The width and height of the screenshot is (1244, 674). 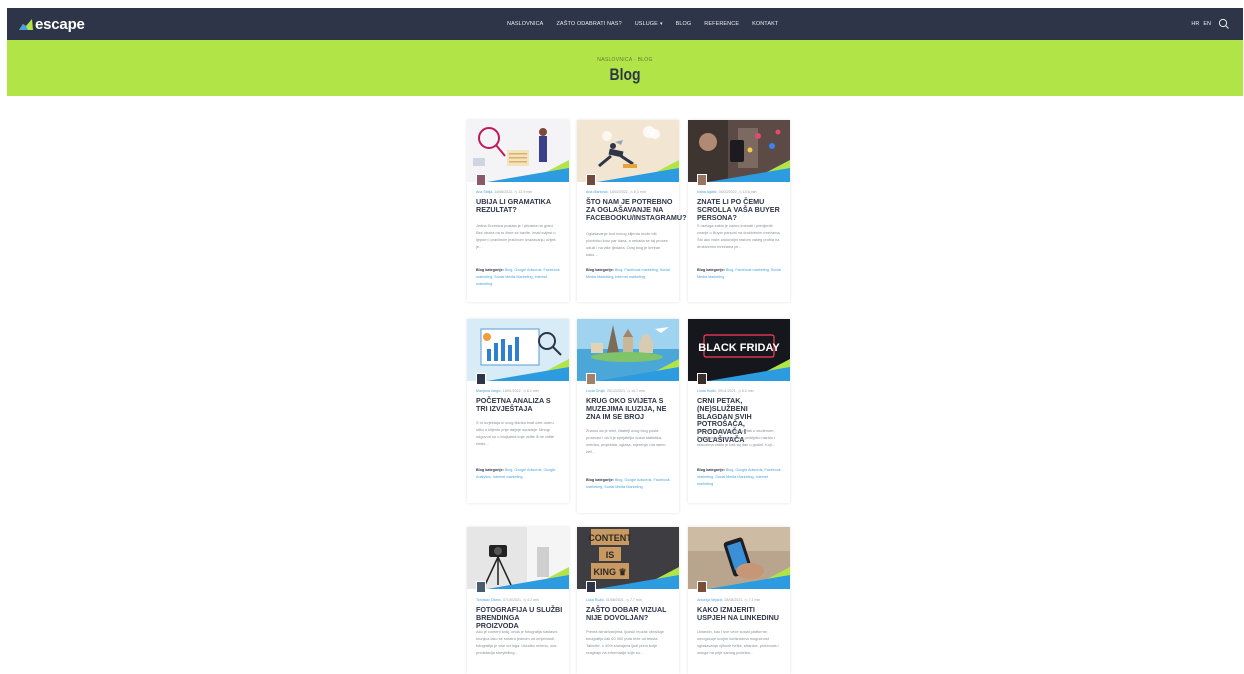 What do you see at coordinates (747, 391) in the screenshot?
I see `read-time: 6.2 min` at bounding box center [747, 391].